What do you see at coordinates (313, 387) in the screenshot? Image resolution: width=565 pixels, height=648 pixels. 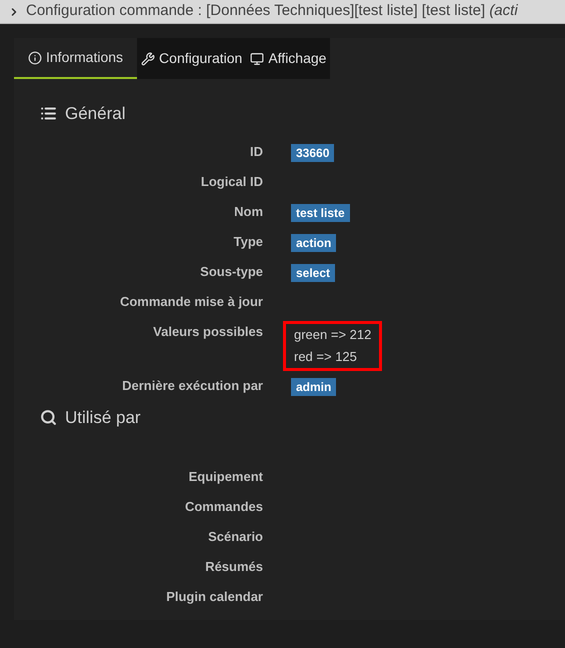 I see `value-badge: admin` at bounding box center [313, 387].